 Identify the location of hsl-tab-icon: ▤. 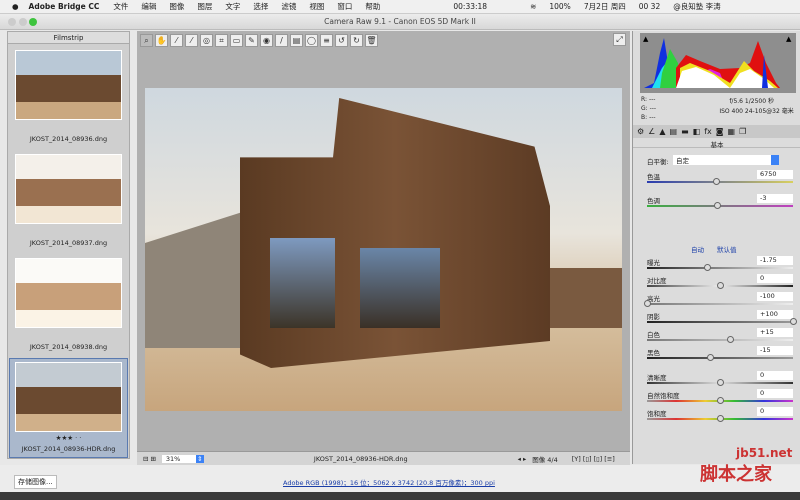
(674, 131).